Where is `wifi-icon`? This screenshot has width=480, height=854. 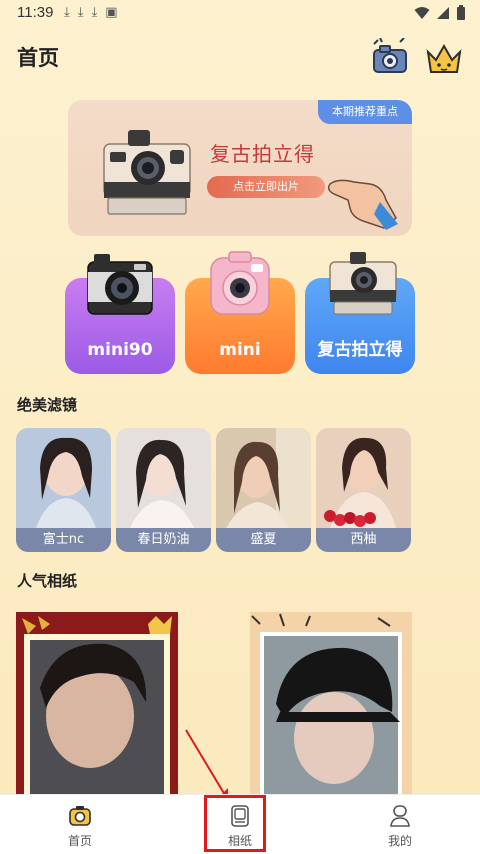
wifi-icon is located at coordinates (422, 13).